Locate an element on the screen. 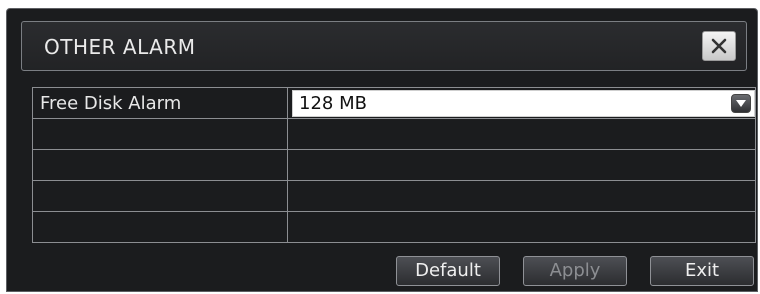 The width and height of the screenshot is (760, 294). chevron-down-icon is located at coordinates (741, 103).